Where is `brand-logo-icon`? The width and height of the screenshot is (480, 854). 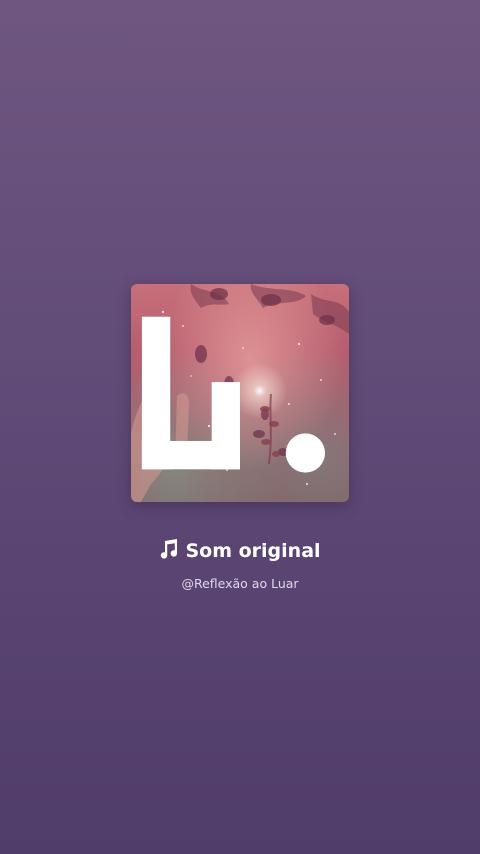
brand-logo-icon is located at coordinates (233, 394).